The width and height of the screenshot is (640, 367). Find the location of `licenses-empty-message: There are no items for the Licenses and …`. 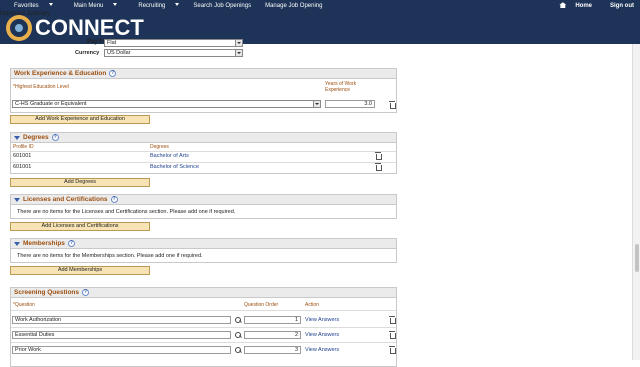

licenses-empty-message: There are no items for the Licenses and … is located at coordinates (126, 212).